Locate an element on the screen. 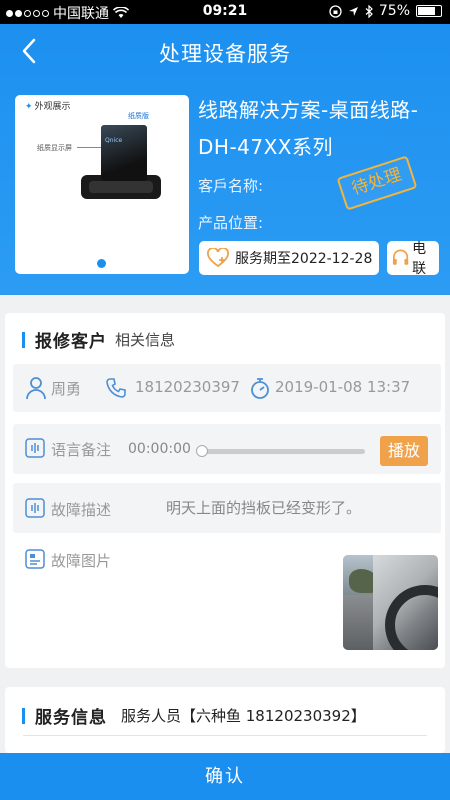 This screenshot has height=800, width=450. contact-label: 电联 is located at coordinates (419, 259).